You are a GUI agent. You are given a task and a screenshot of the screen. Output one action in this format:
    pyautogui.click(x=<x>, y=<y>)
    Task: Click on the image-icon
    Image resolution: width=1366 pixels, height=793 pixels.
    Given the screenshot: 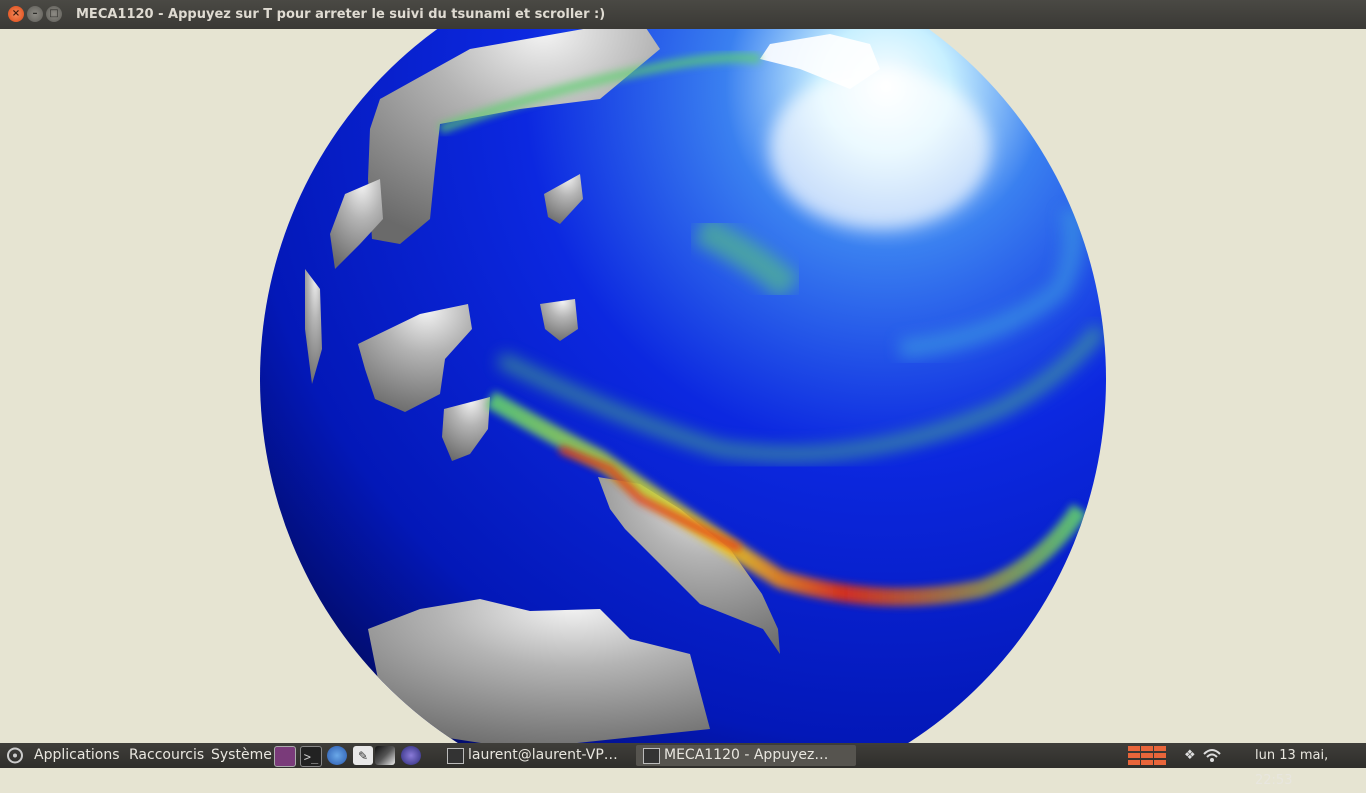 What is the action you would take?
    pyautogui.click(x=385, y=755)
    